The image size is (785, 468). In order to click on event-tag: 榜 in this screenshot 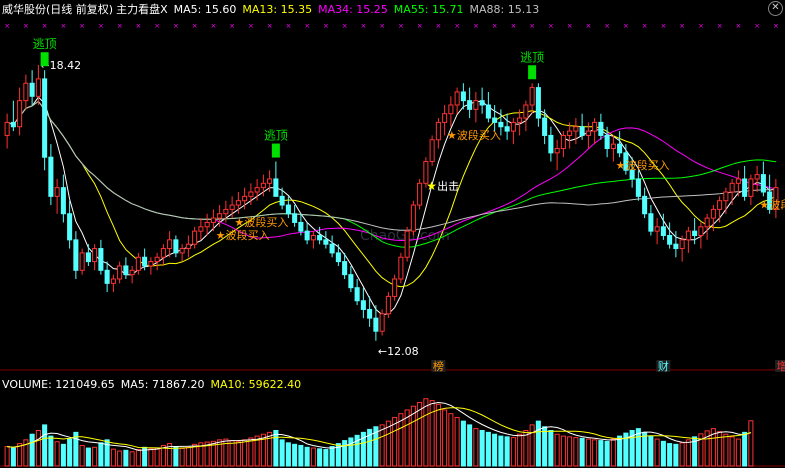, I will do `click(438, 366)`.